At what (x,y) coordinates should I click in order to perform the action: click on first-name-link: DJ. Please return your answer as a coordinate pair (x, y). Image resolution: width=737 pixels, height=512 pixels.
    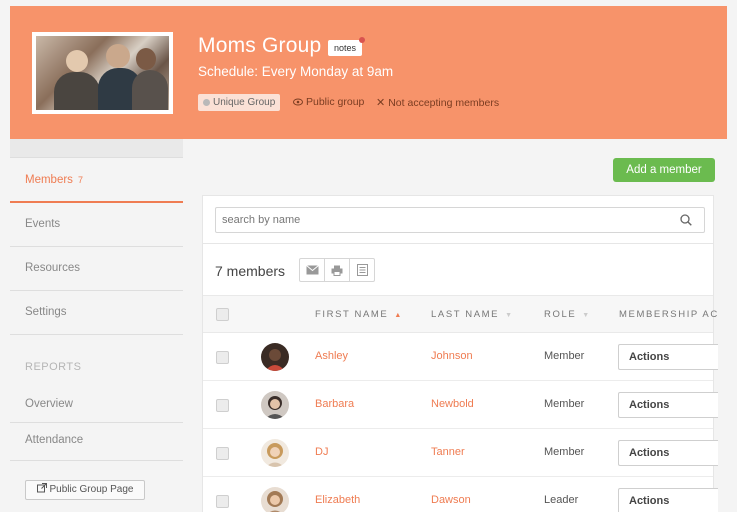
    Looking at the image, I should click on (321, 452).